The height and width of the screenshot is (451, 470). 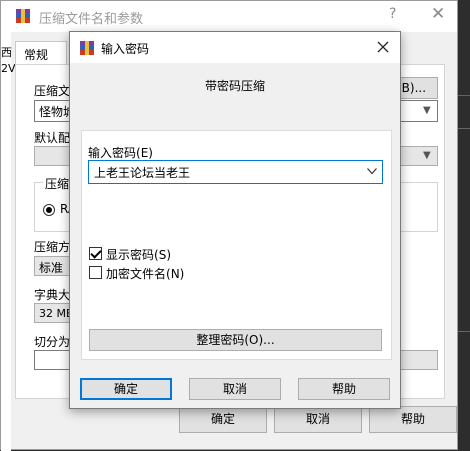 I want to click on split-volume-input, so click(x=54, y=360).